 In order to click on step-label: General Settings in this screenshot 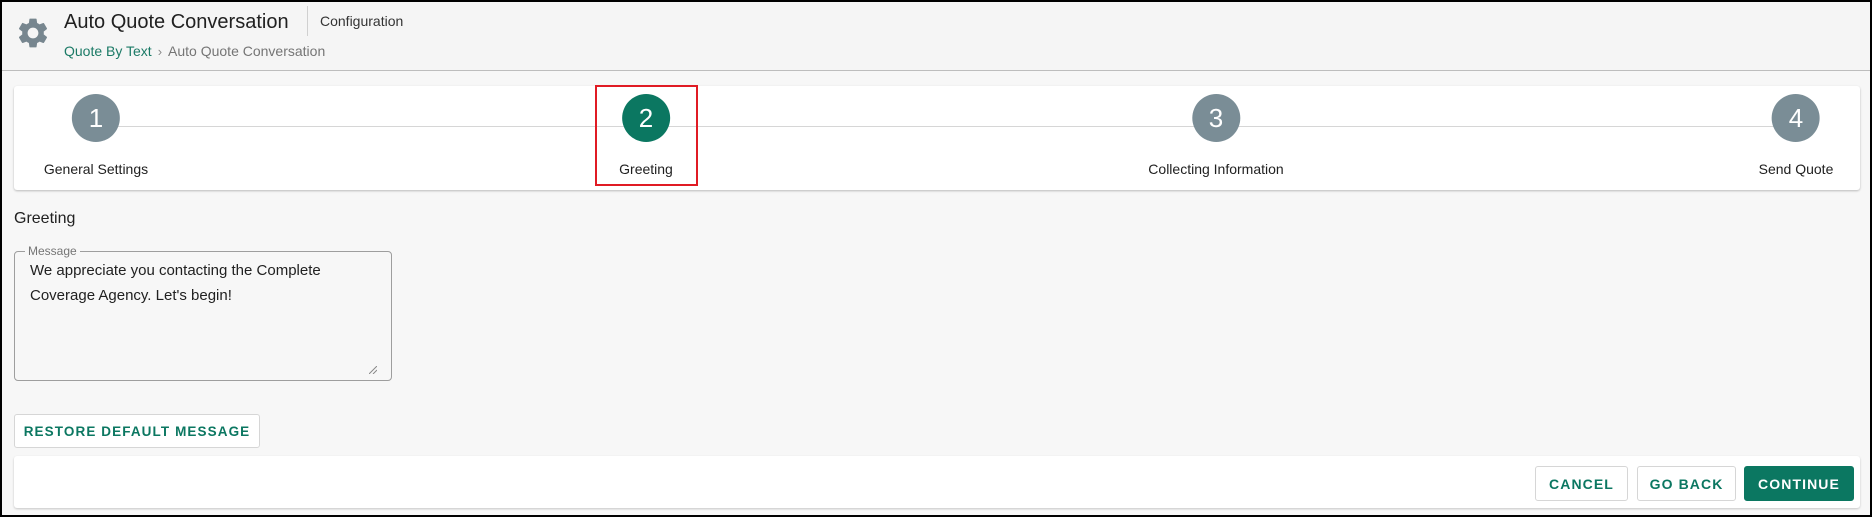, I will do `click(96, 169)`.